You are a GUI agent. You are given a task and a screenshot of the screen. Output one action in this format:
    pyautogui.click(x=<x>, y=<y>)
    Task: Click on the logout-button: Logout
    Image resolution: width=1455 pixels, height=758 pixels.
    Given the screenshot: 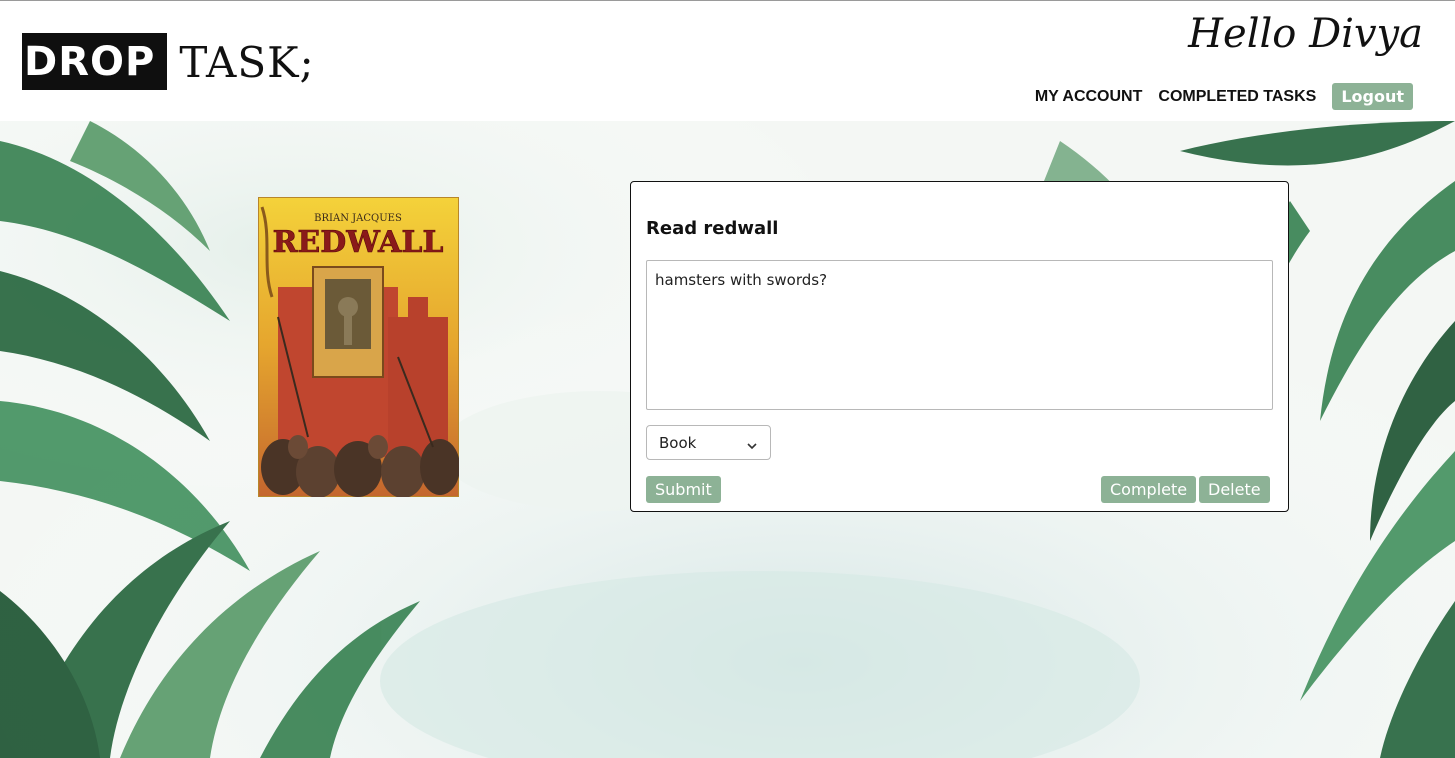 What is the action you would take?
    pyautogui.click(x=1372, y=96)
    